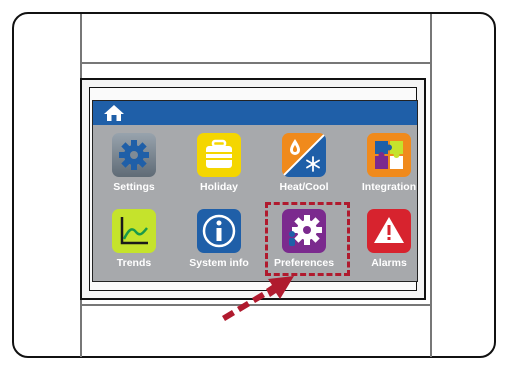 The image size is (510, 371). What do you see at coordinates (219, 187) in the screenshot?
I see `holiday-label: Holiday` at bounding box center [219, 187].